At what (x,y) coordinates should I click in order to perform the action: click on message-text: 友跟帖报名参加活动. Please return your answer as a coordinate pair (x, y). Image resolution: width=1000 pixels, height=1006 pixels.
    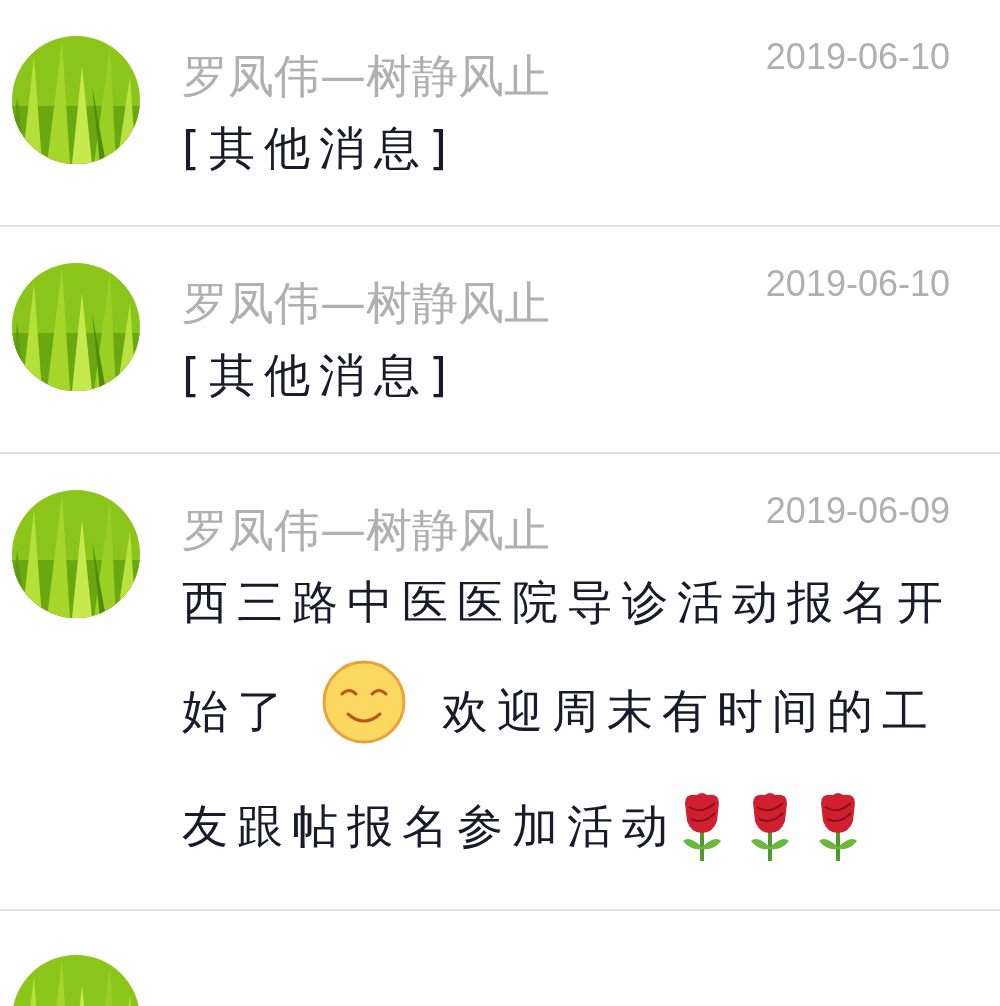
    Looking at the image, I should click on (429, 826).